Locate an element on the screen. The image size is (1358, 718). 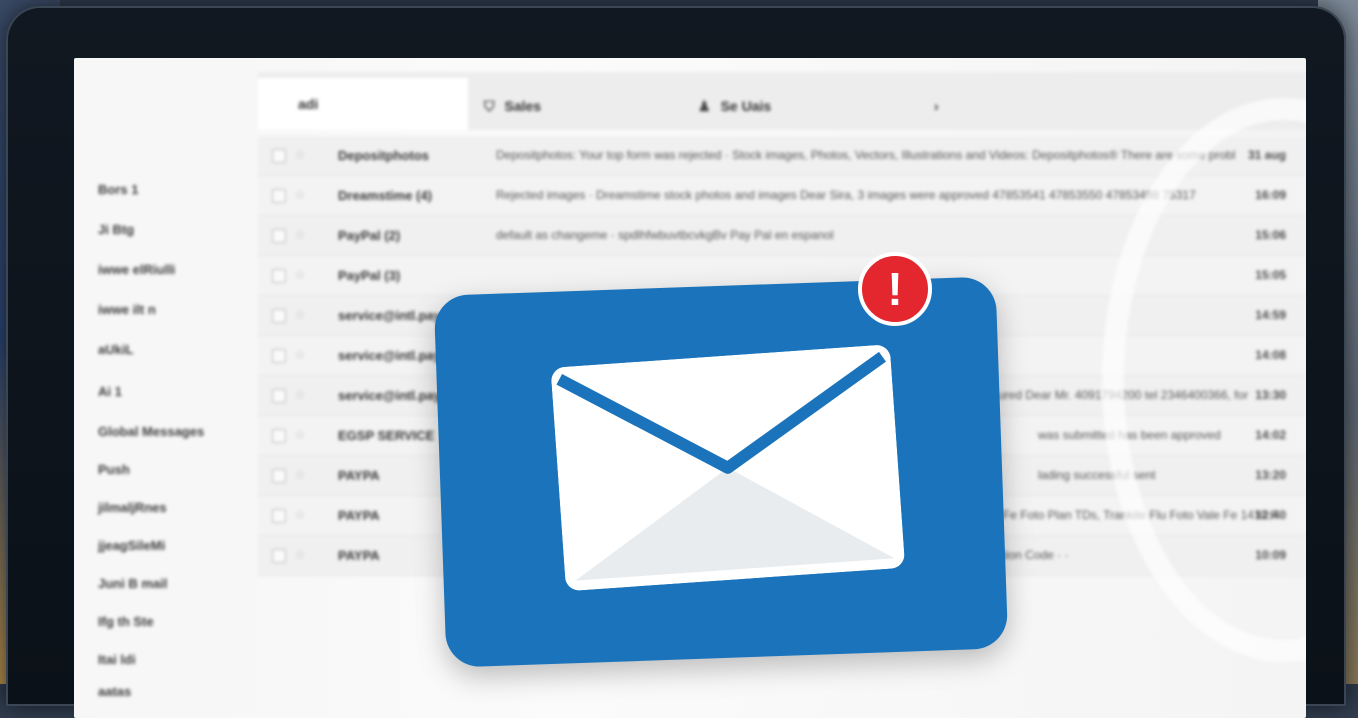
tab-sales: ⛉ Sales is located at coordinates (512, 106).